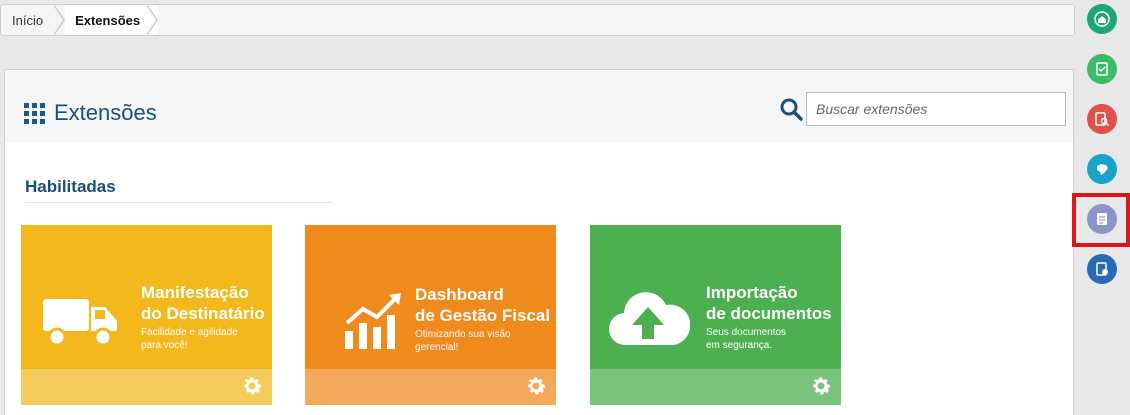 The image size is (1130, 415). What do you see at coordinates (936, 109) in the screenshot?
I see `search-input` at bounding box center [936, 109].